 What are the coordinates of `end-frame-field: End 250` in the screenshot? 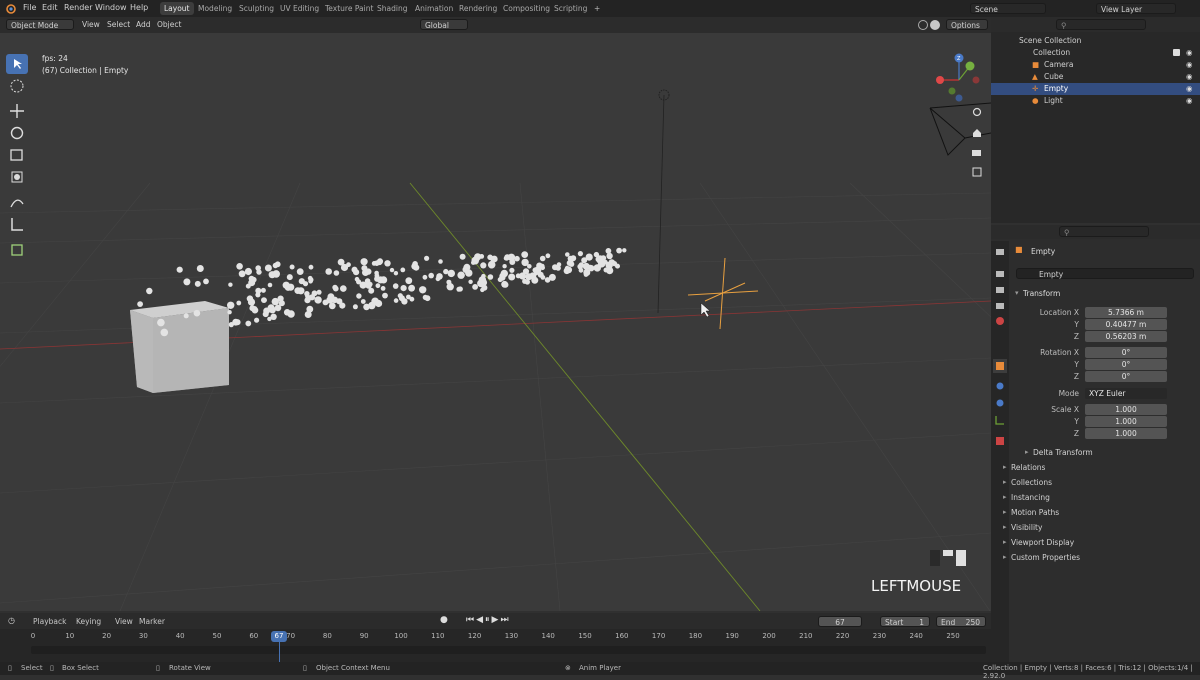 It's located at (961, 621).